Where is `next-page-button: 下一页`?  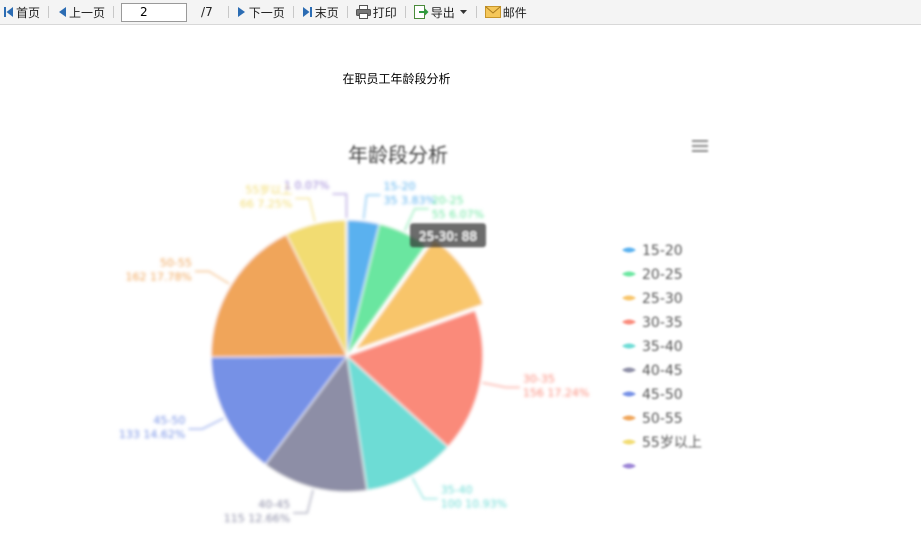
next-page-button: 下一页 is located at coordinates (261, 12).